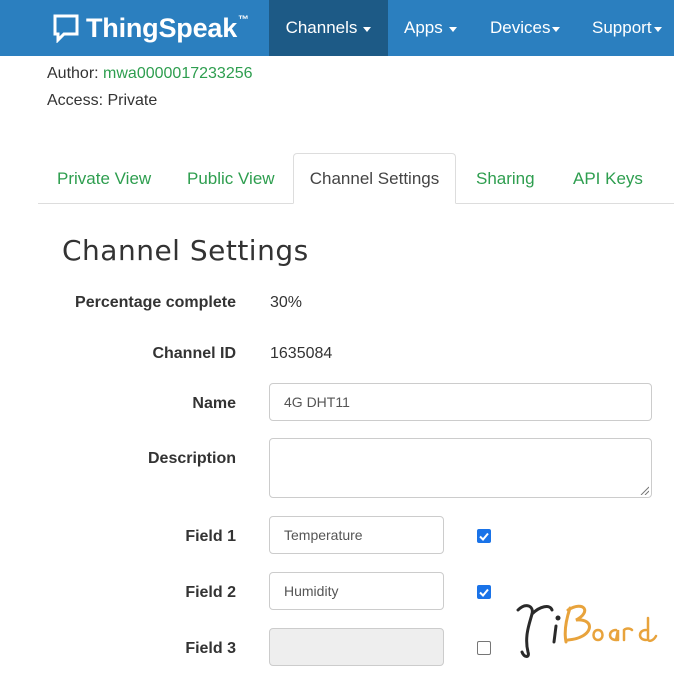  Describe the element at coordinates (210, 536) in the screenshot. I see `field-1-label: Field 1` at that location.